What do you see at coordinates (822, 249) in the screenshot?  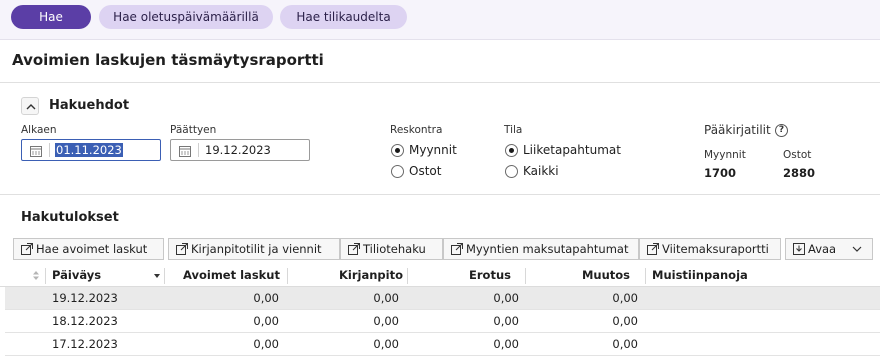 I see `toolbar-label: Avaa` at bounding box center [822, 249].